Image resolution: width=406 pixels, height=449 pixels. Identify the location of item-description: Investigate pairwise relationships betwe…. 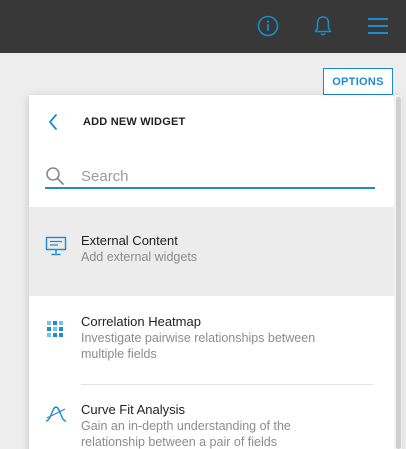
(198, 346).